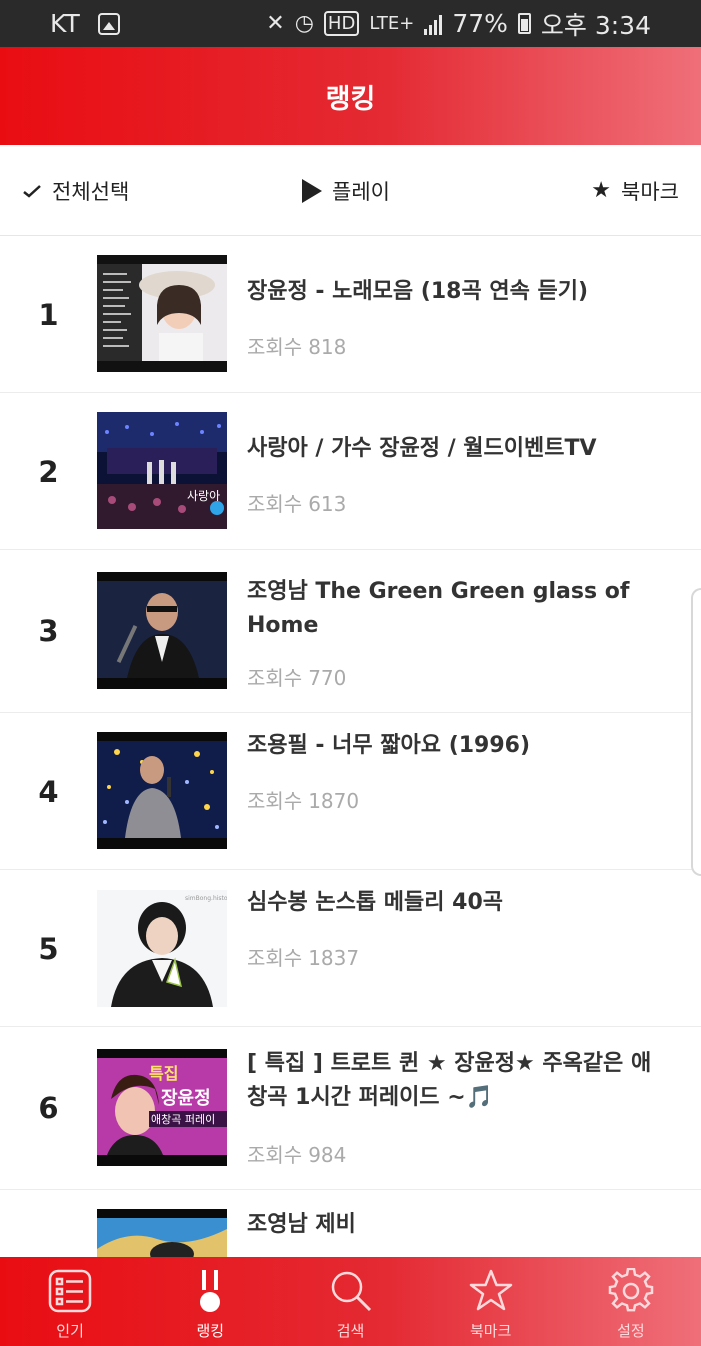  Describe the element at coordinates (186, 1098) in the screenshot. I see `thumbnail-caption: 장윤정` at that location.